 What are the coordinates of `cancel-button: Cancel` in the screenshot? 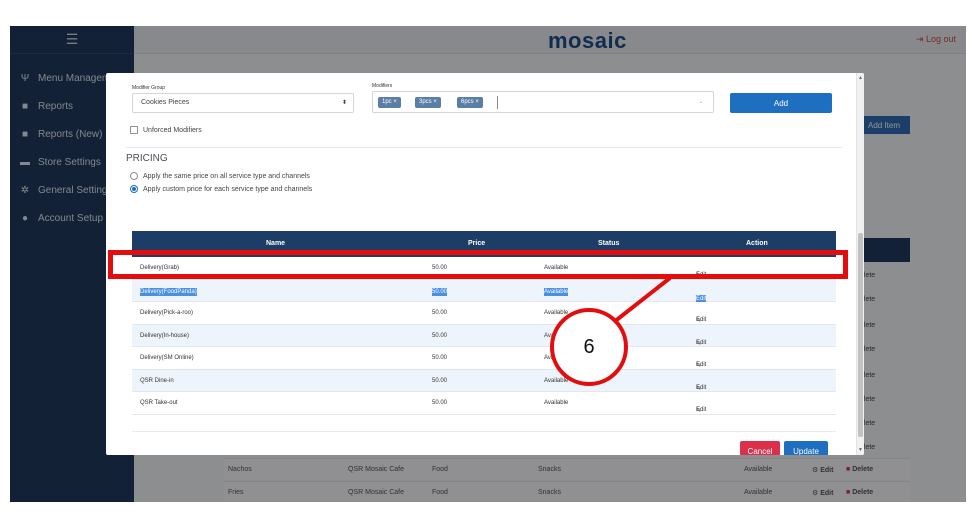 It's located at (760, 448).